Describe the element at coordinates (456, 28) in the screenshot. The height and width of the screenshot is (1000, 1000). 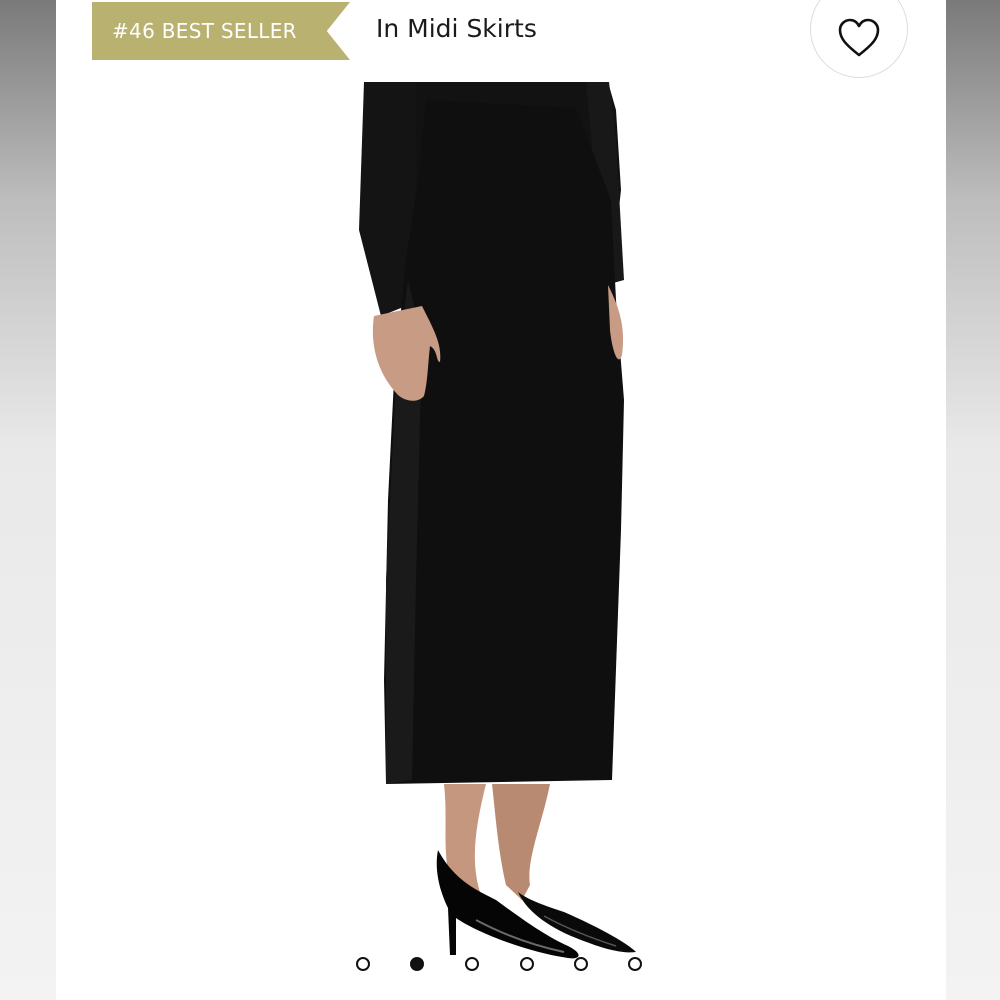
I see `category-link: In Midi Skirts` at that location.